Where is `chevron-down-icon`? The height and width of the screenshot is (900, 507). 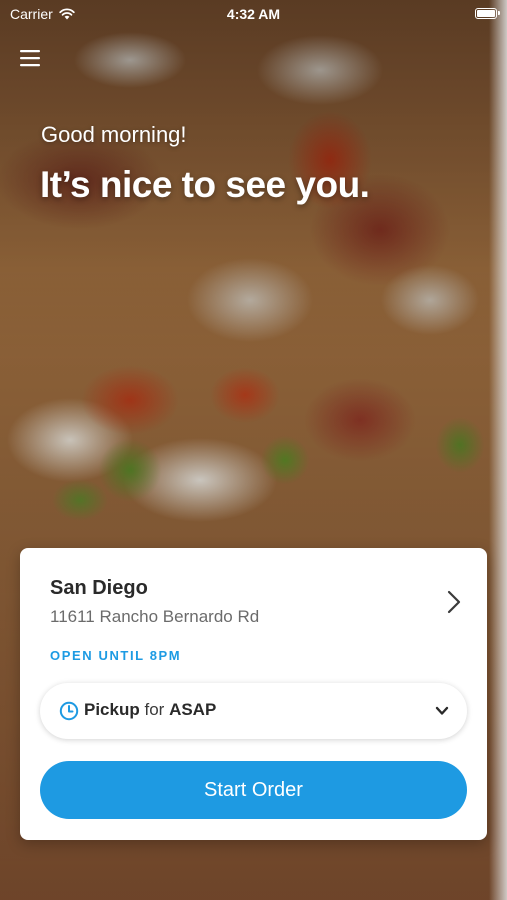 chevron-down-icon is located at coordinates (442, 710).